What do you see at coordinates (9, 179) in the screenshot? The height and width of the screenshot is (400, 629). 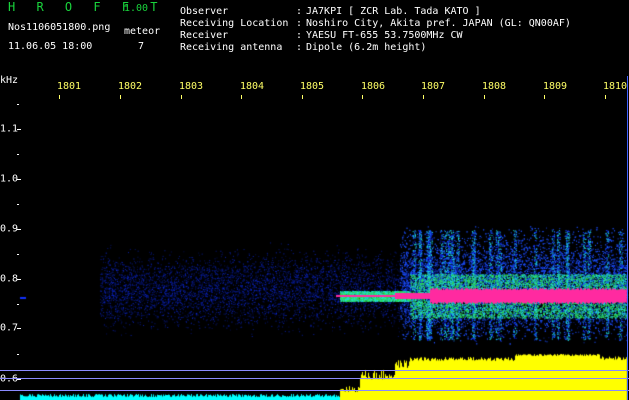 I see `frequency-tick-label: 1.0` at bounding box center [9, 179].